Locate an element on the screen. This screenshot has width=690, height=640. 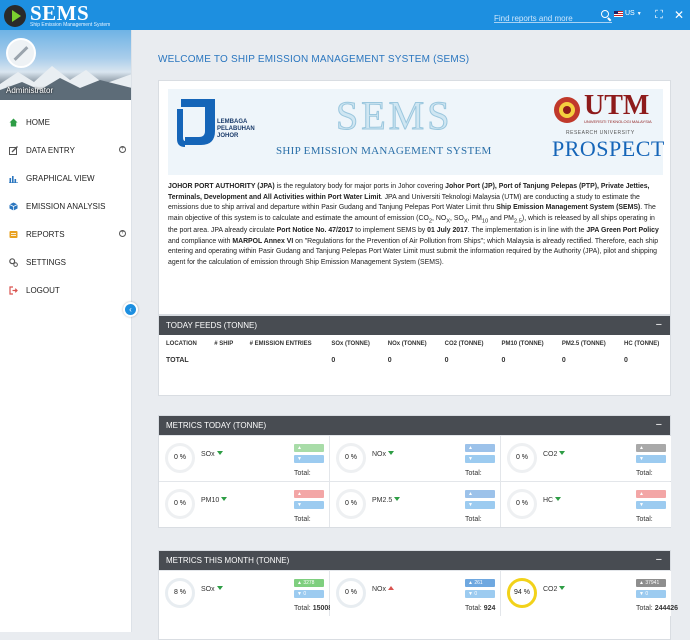
search-icon is located at coordinates (605, 14).